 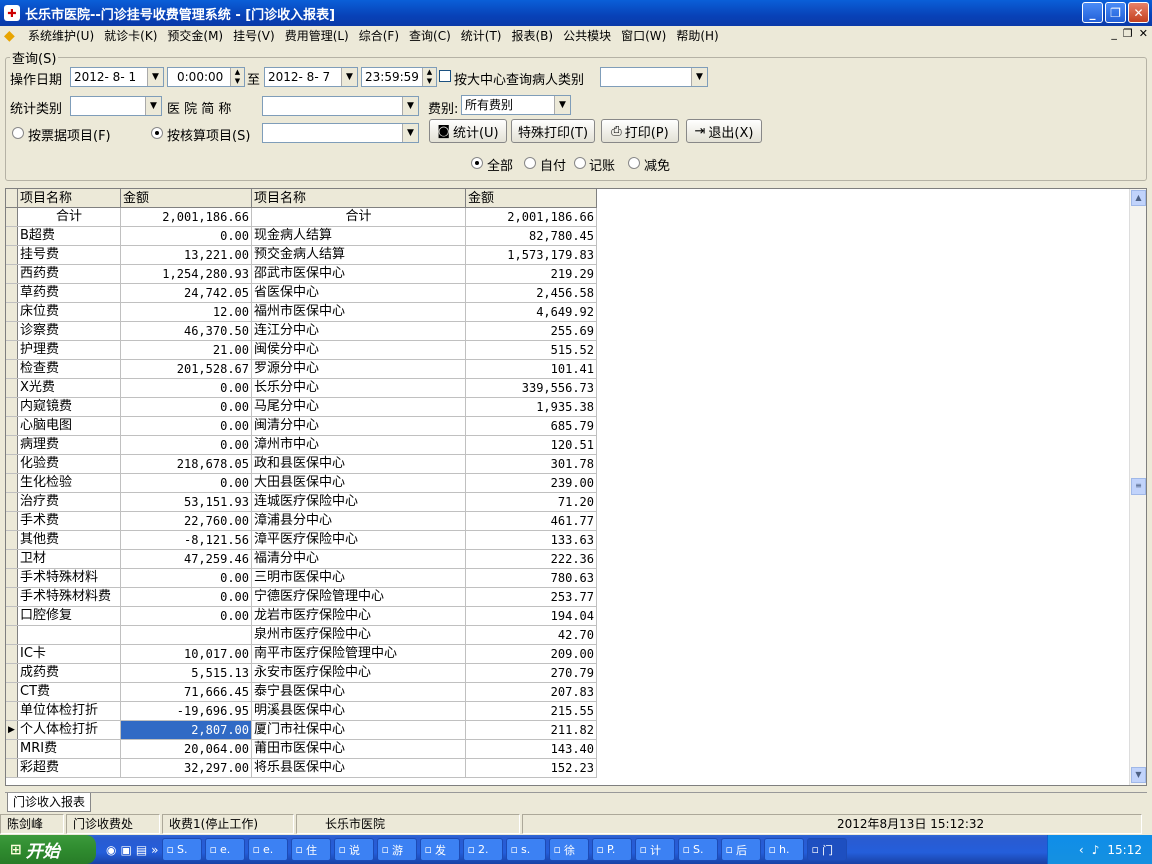 What do you see at coordinates (359, 749) in the screenshot?
I see `item-name-cell: 莆田市医保中心` at bounding box center [359, 749].